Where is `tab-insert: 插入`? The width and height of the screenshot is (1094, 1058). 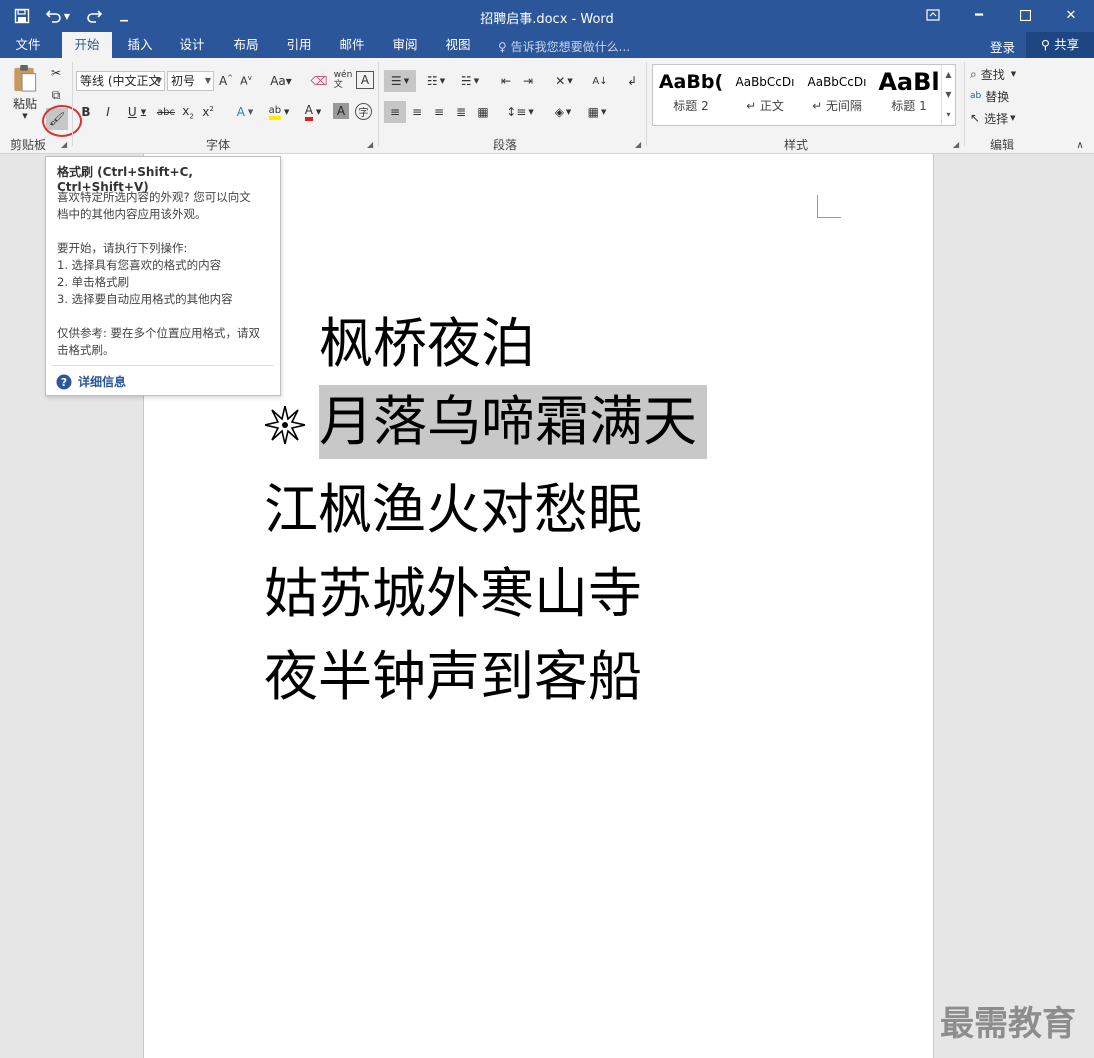
tab-insert: 插入 is located at coordinates (140, 45).